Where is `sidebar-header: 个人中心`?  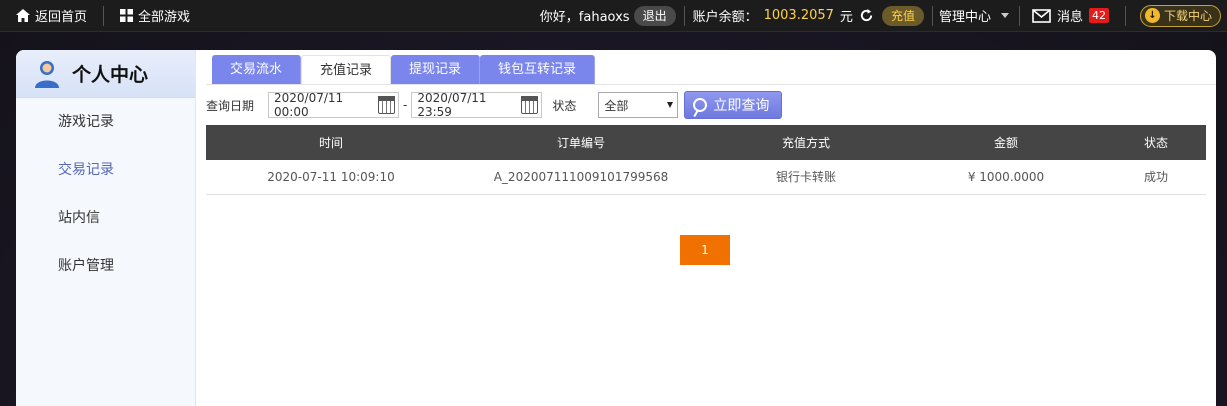 sidebar-header: 个人中心 is located at coordinates (105, 74).